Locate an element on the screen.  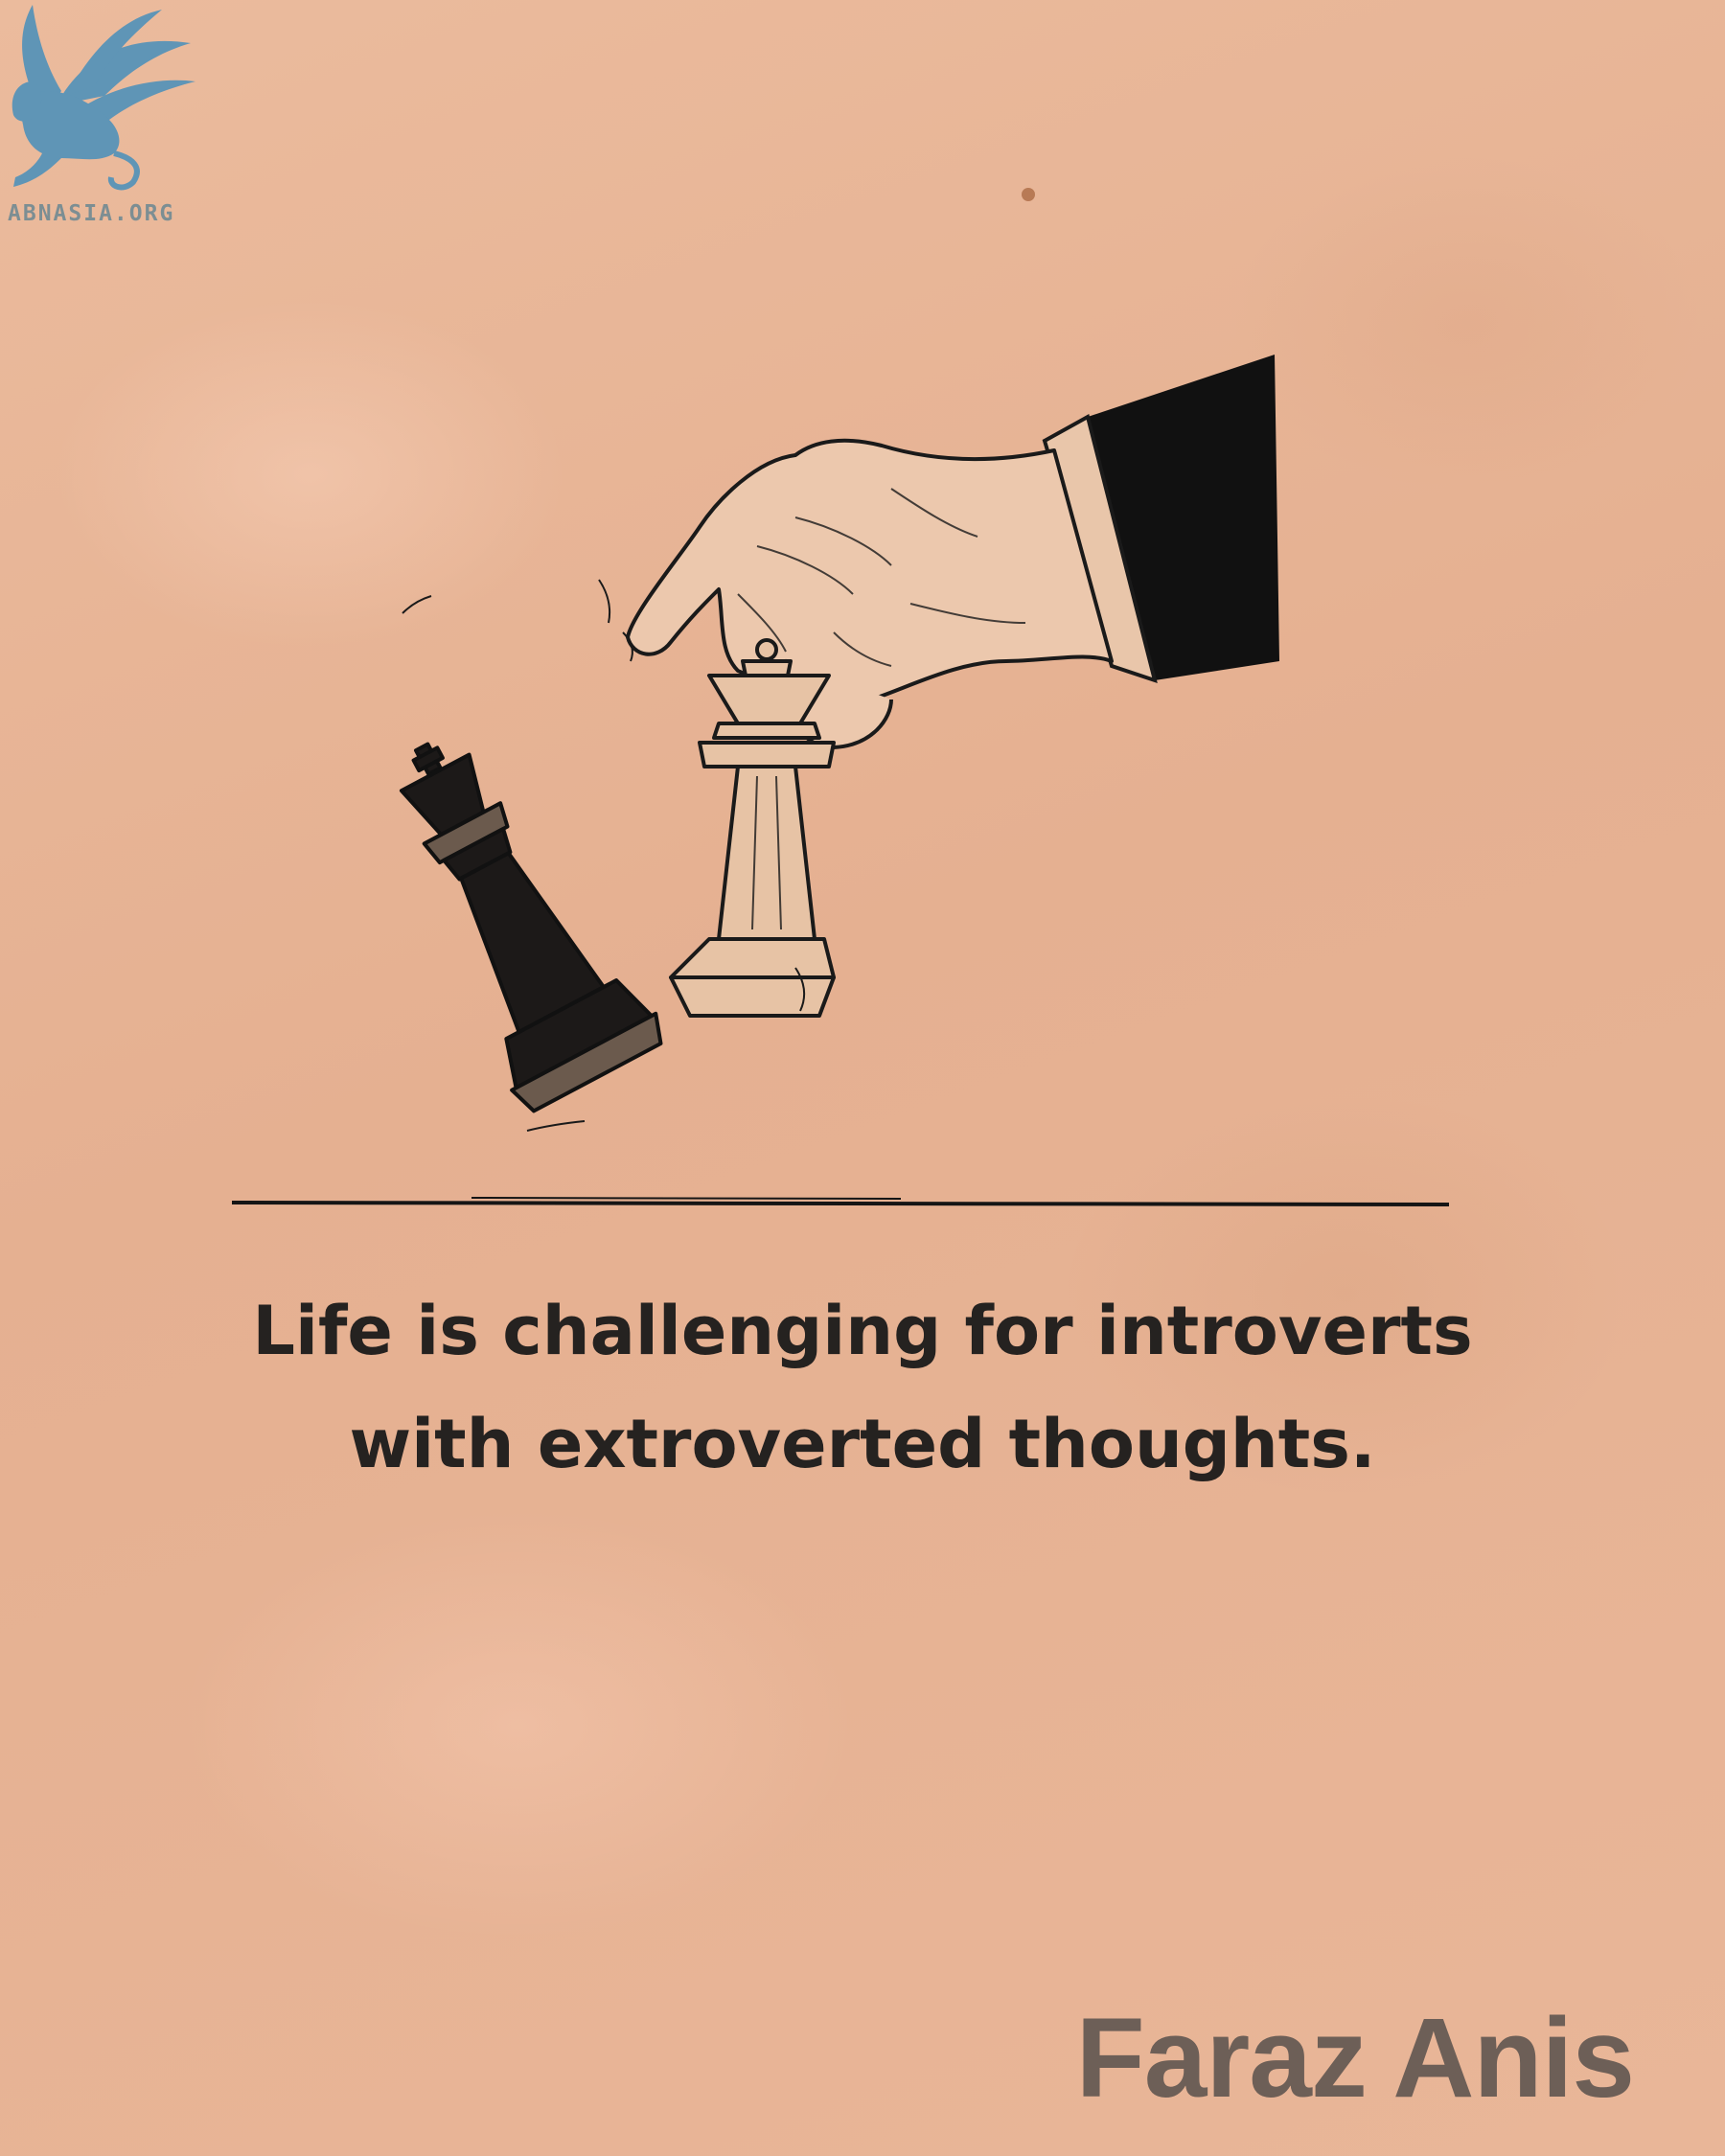
logo-text: ABNASIA.ORG is located at coordinates (91, 213).